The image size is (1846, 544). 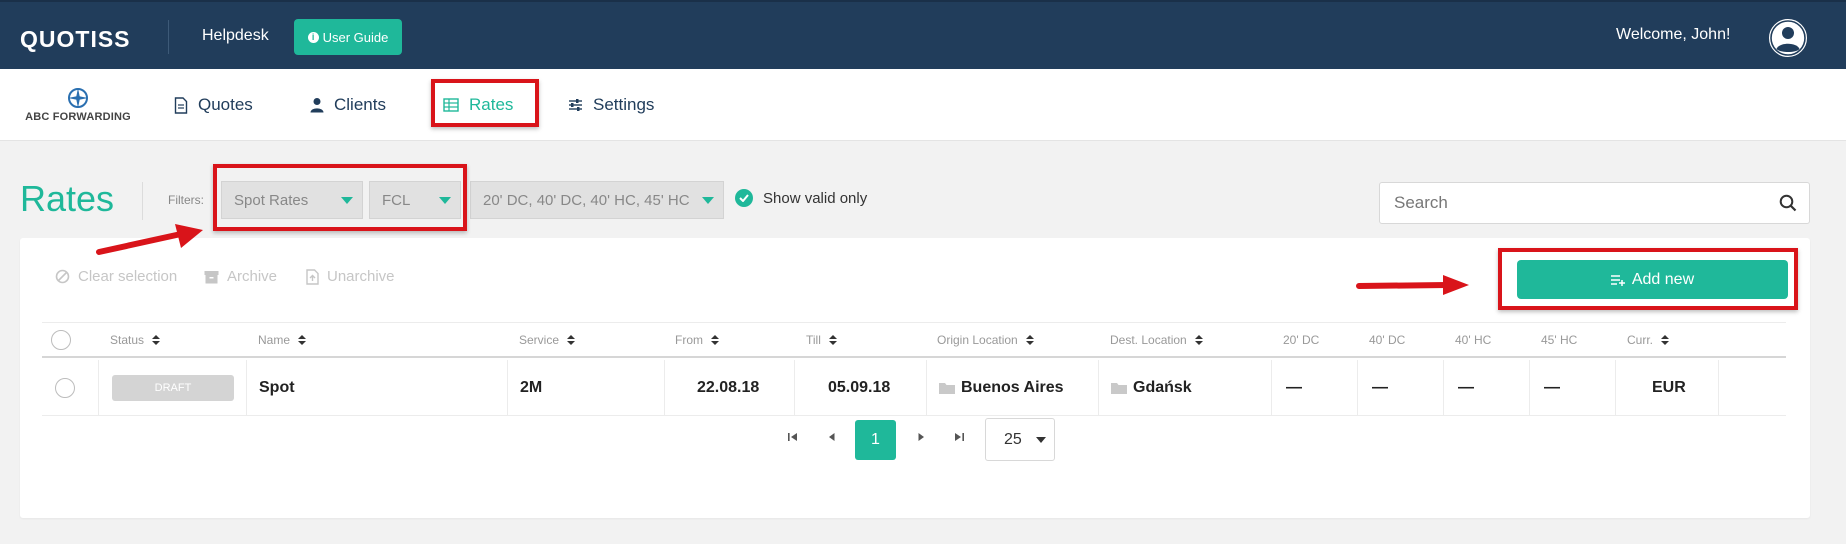 I want to click on nav-settings-label: Settings, so click(x=624, y=104).